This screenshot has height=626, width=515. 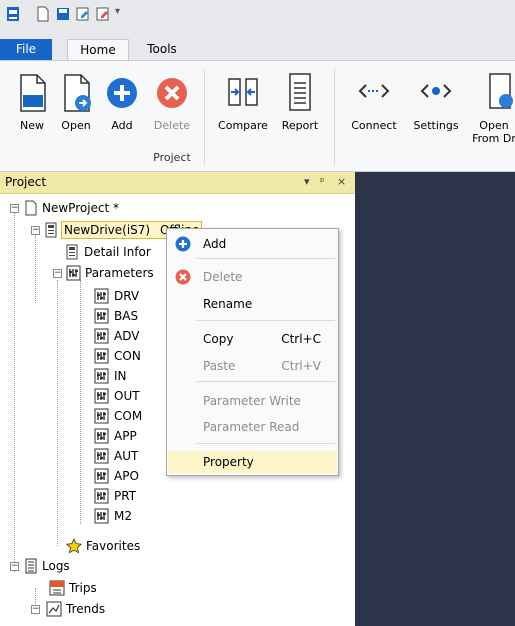 What do you see at coordinates (119, 356) in the screenshot?
I see `tree-node-param-group: CON` at bounding box center [119, 356].